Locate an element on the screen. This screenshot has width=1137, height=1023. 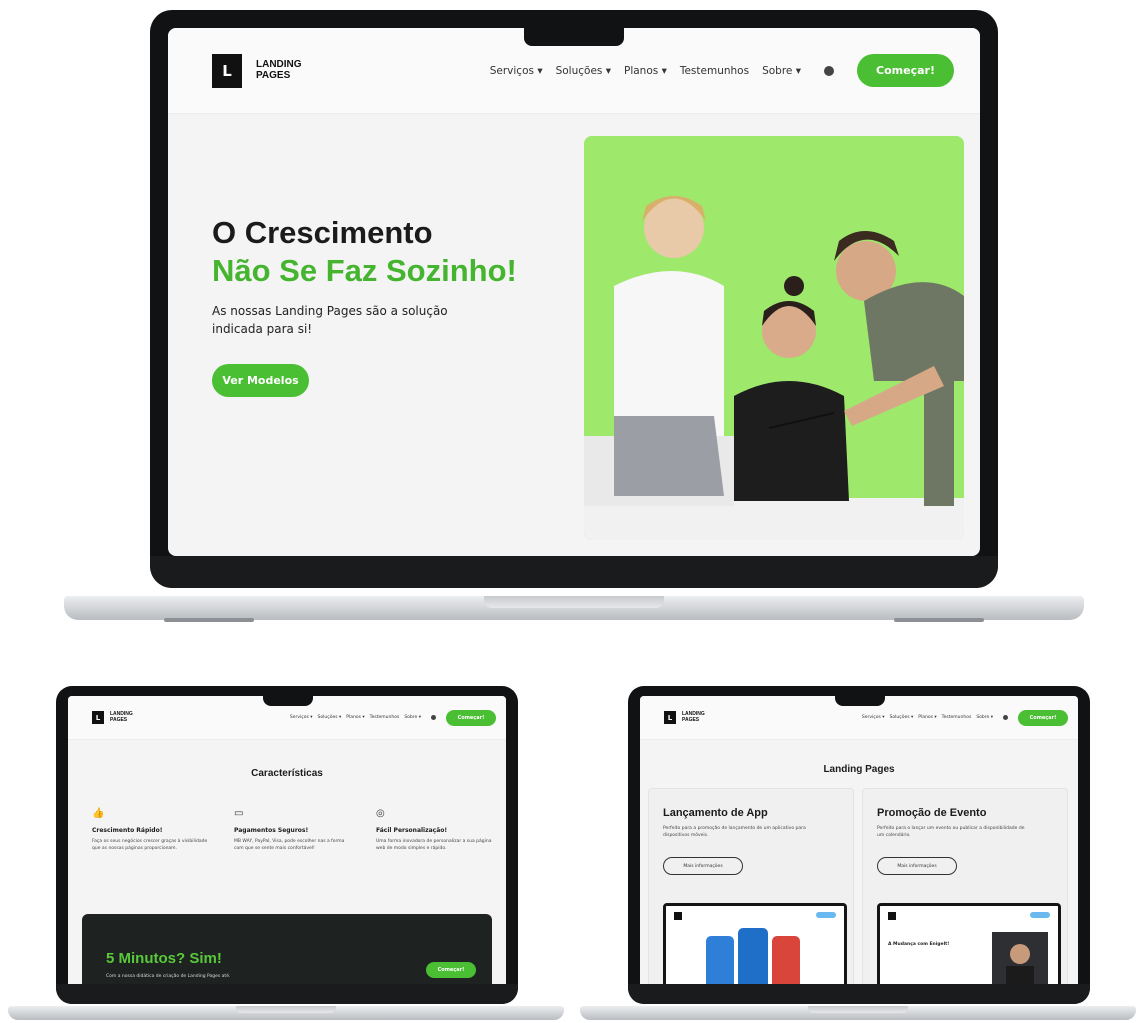
palette-icon: ◎ is located at coordinates (380, 813).